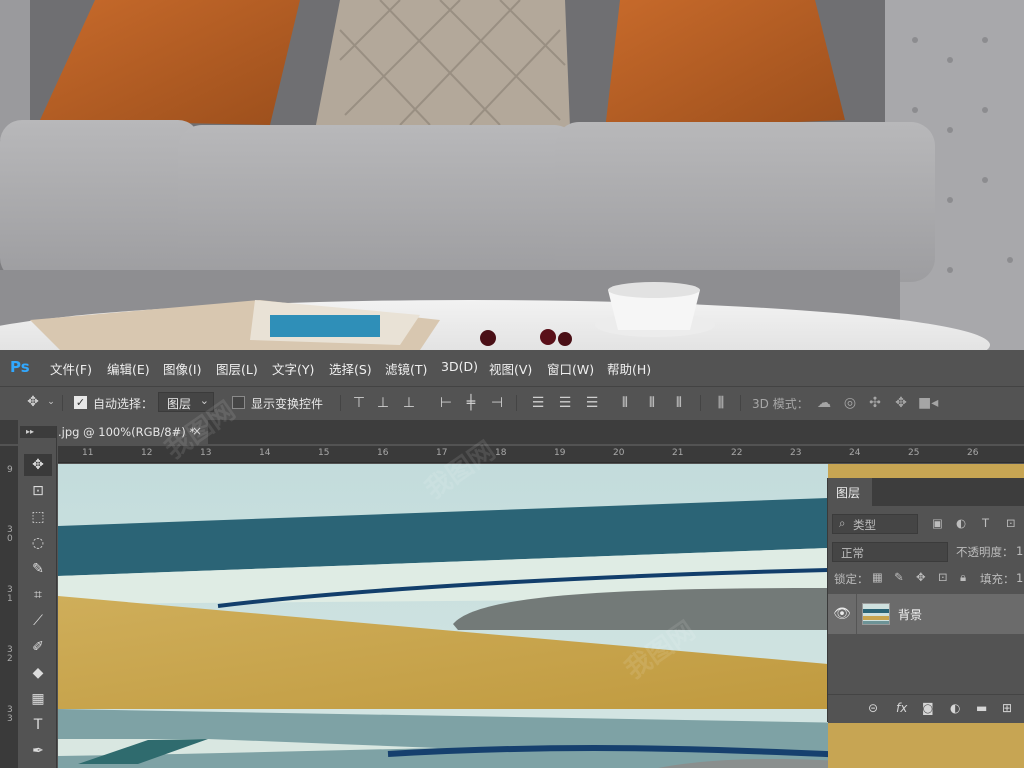 Image resolution: width=1024 pixels, height=768 pixels. I want to click on auto-select-checkbox: ✓, so click(80, 402).